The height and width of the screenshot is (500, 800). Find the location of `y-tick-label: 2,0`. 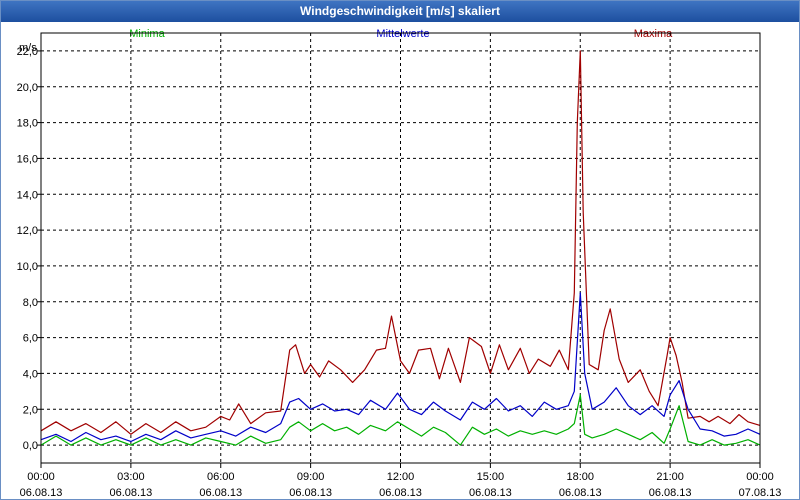

y-tick-label: 2,0 is located at coordinates (30, 410).